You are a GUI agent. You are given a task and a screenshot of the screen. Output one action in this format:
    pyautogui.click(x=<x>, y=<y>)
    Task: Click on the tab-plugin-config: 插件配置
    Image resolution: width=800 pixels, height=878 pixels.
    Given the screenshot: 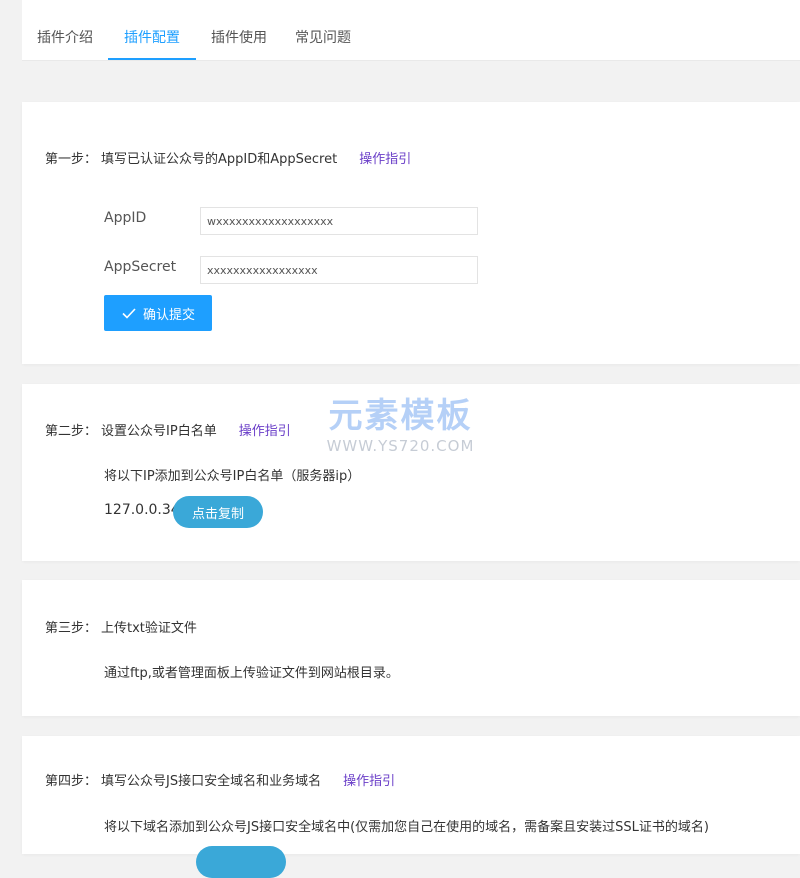 What is the action you would take?
    pyautogui.click(x=152, y=30)
    